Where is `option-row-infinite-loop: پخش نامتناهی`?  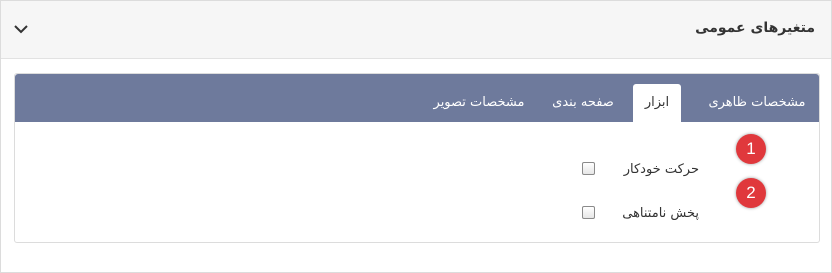
option-row-infinite-loop: پخش نامتناهی is located at coordinates (417, 215).